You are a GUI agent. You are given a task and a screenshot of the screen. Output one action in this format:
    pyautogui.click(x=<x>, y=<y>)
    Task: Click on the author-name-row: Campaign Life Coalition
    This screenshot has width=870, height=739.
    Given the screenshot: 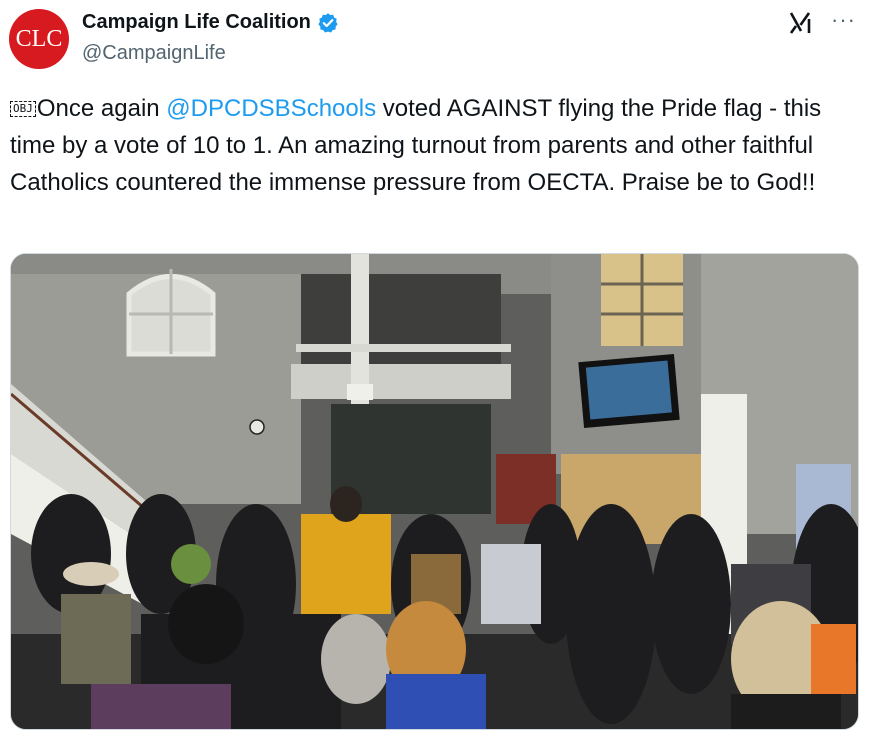 What is the action you would take?
    pyautogui.click(x=210, y=22)
    